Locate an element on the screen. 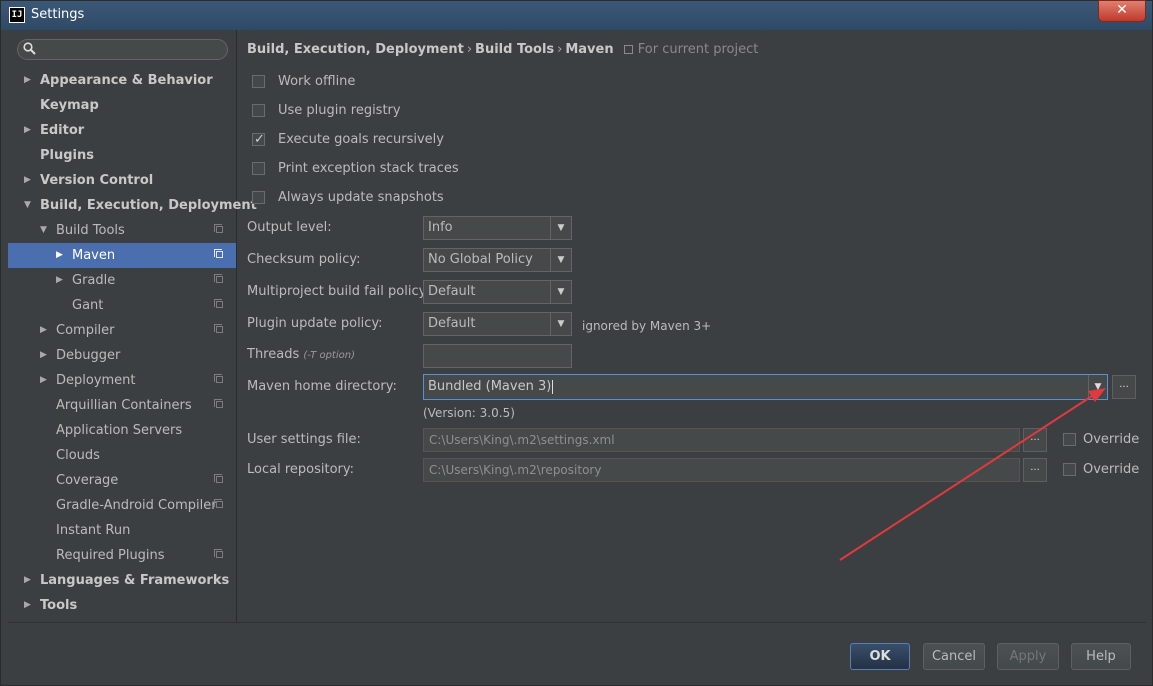  help-button: Help is located at coordinates (1101, 656).